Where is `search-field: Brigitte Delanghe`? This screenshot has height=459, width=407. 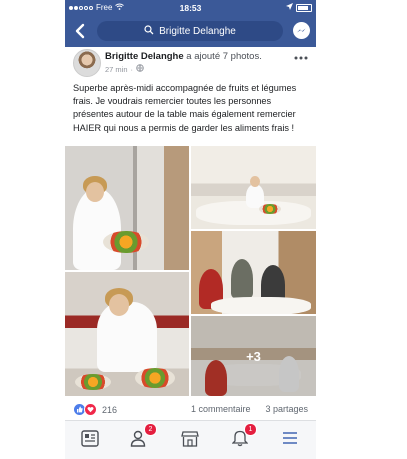
search-field: Brigitte Delanghe is located at coordinates (190, 31).